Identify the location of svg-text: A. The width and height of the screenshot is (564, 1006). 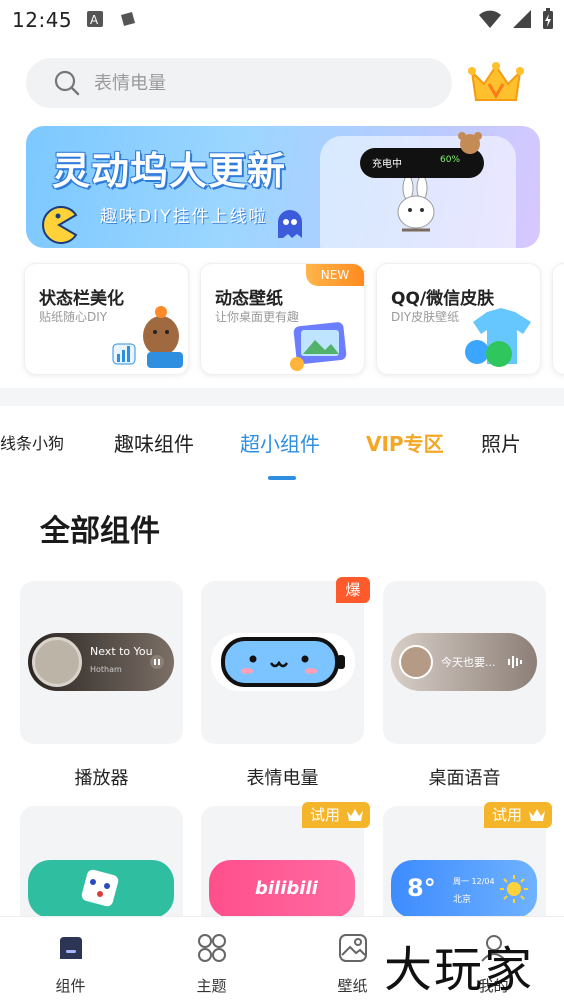
(94, 20).